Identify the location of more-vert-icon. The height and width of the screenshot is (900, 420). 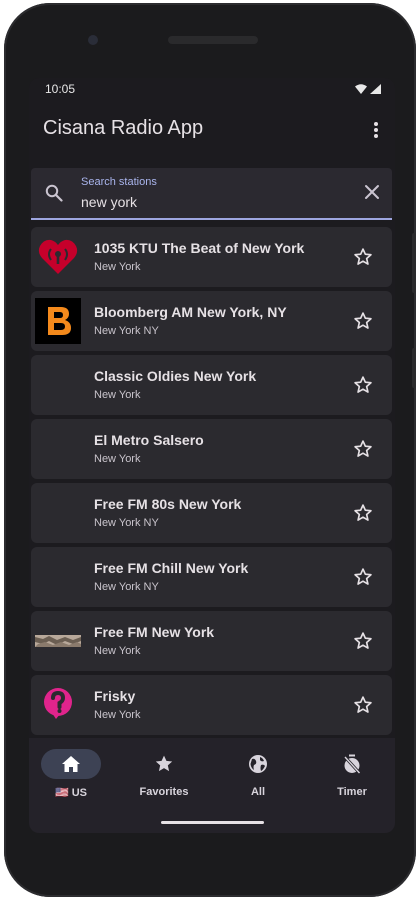
(376, 124).